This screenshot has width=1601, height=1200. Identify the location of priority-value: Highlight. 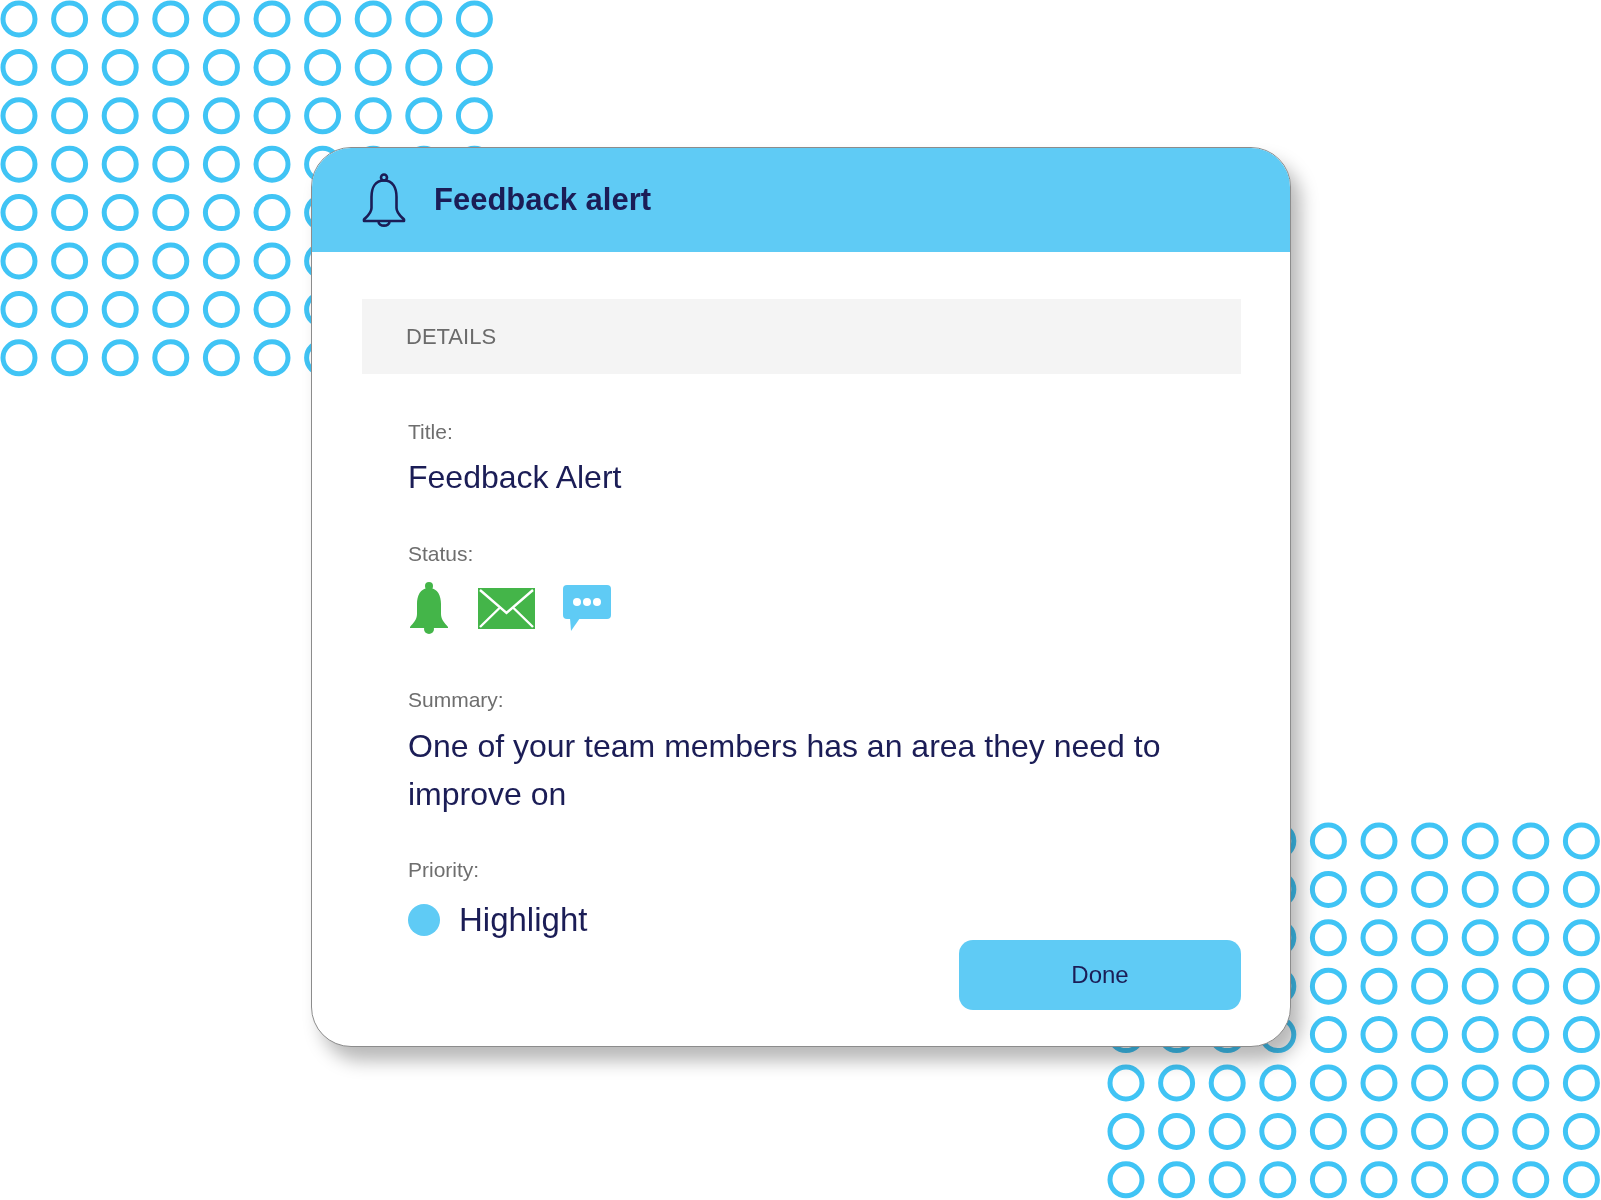
(523, 920).